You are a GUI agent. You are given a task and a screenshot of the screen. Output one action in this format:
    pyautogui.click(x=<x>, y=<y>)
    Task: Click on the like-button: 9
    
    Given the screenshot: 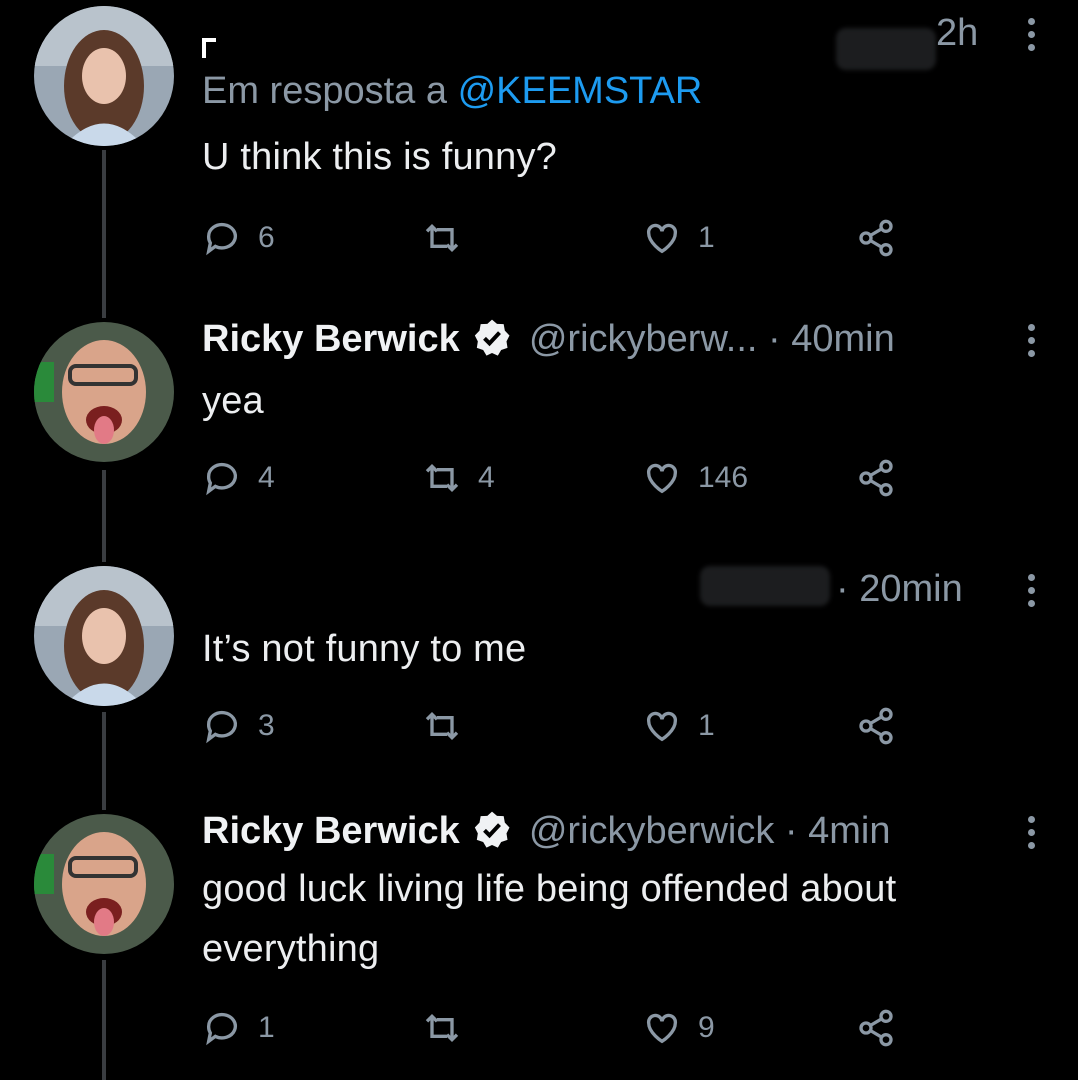 What is the action you would take?
    pyautogui.click(x=678, y=1028)
    